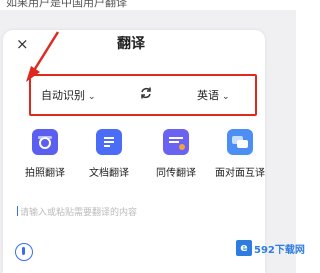 The width and height of the screenshot is (320, 273). Describe the element at coordinates (279, 250) in the screenshot. I see `watermark-text: 592下载网` at that location.